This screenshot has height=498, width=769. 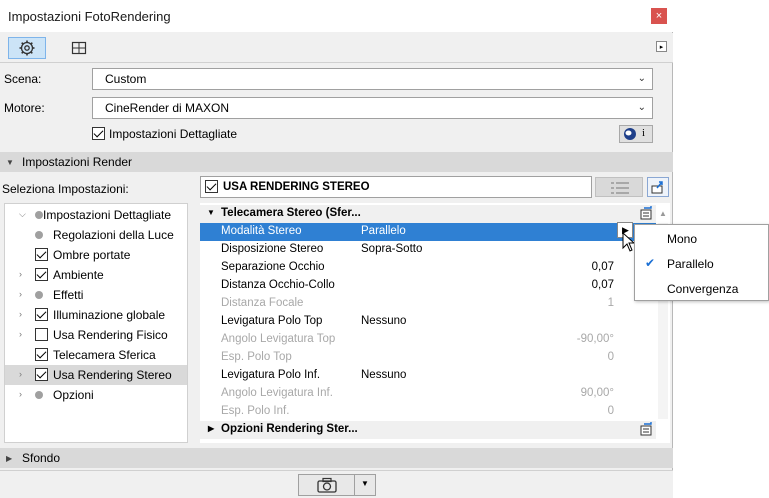 I want to click on property-row: Distanza Occhio-Collo 0,07, so click(x=428, y=286).